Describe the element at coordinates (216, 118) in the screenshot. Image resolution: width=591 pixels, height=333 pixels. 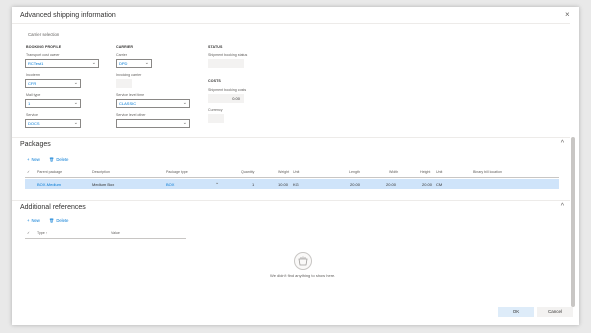
I see `currency-field` at that location.